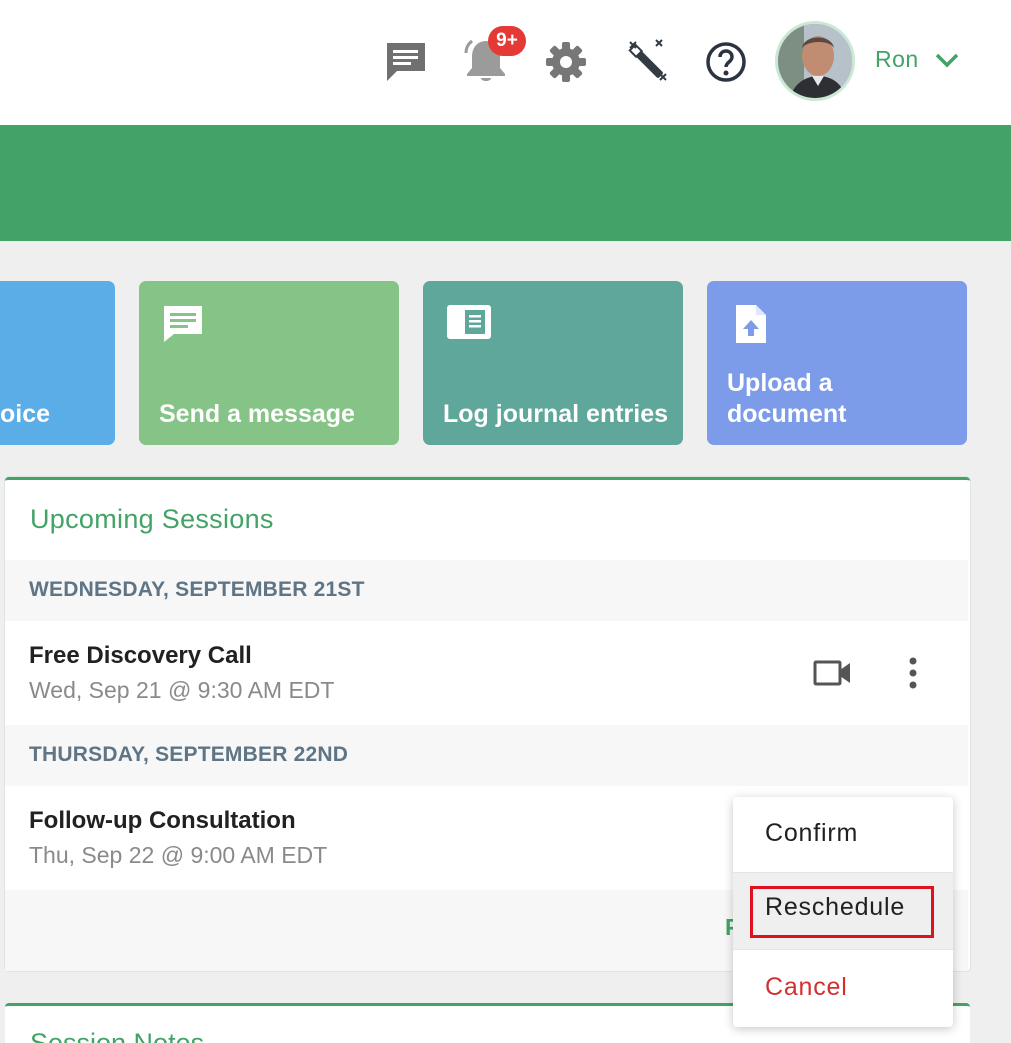 Image resolution: width=1011 pixels, height=1043 pixels. I want to click on more-options-icon, so click(913, 673).